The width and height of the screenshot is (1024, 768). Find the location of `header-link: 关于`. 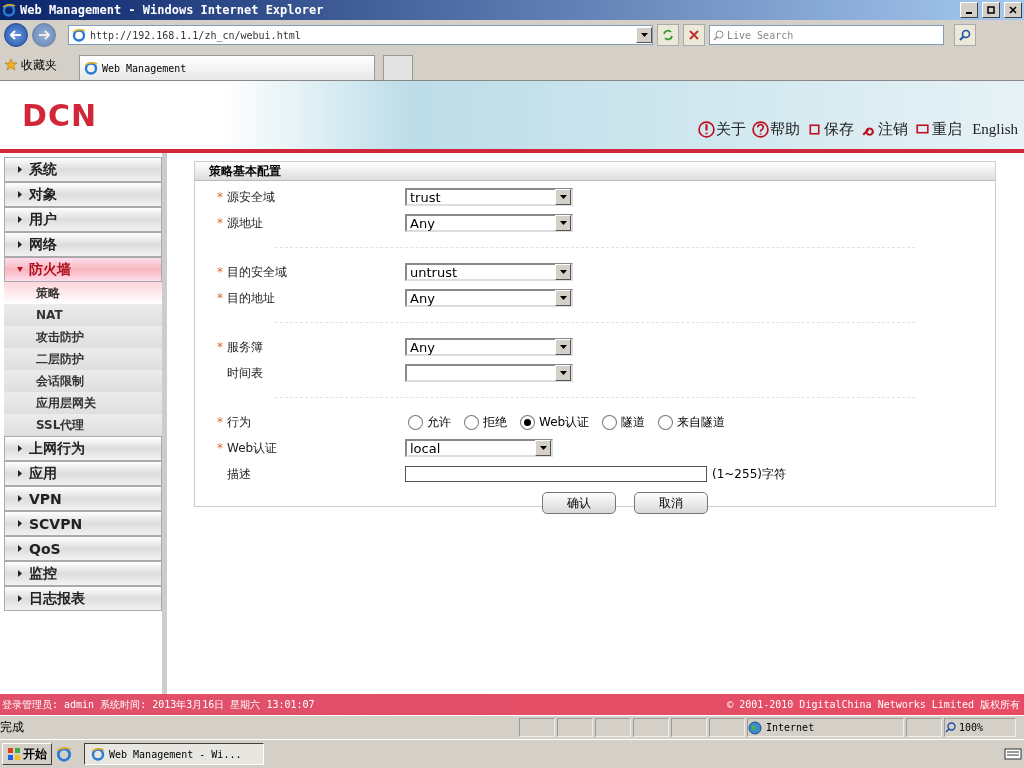

header-link: 关于 is located at coordinates (722, 129).